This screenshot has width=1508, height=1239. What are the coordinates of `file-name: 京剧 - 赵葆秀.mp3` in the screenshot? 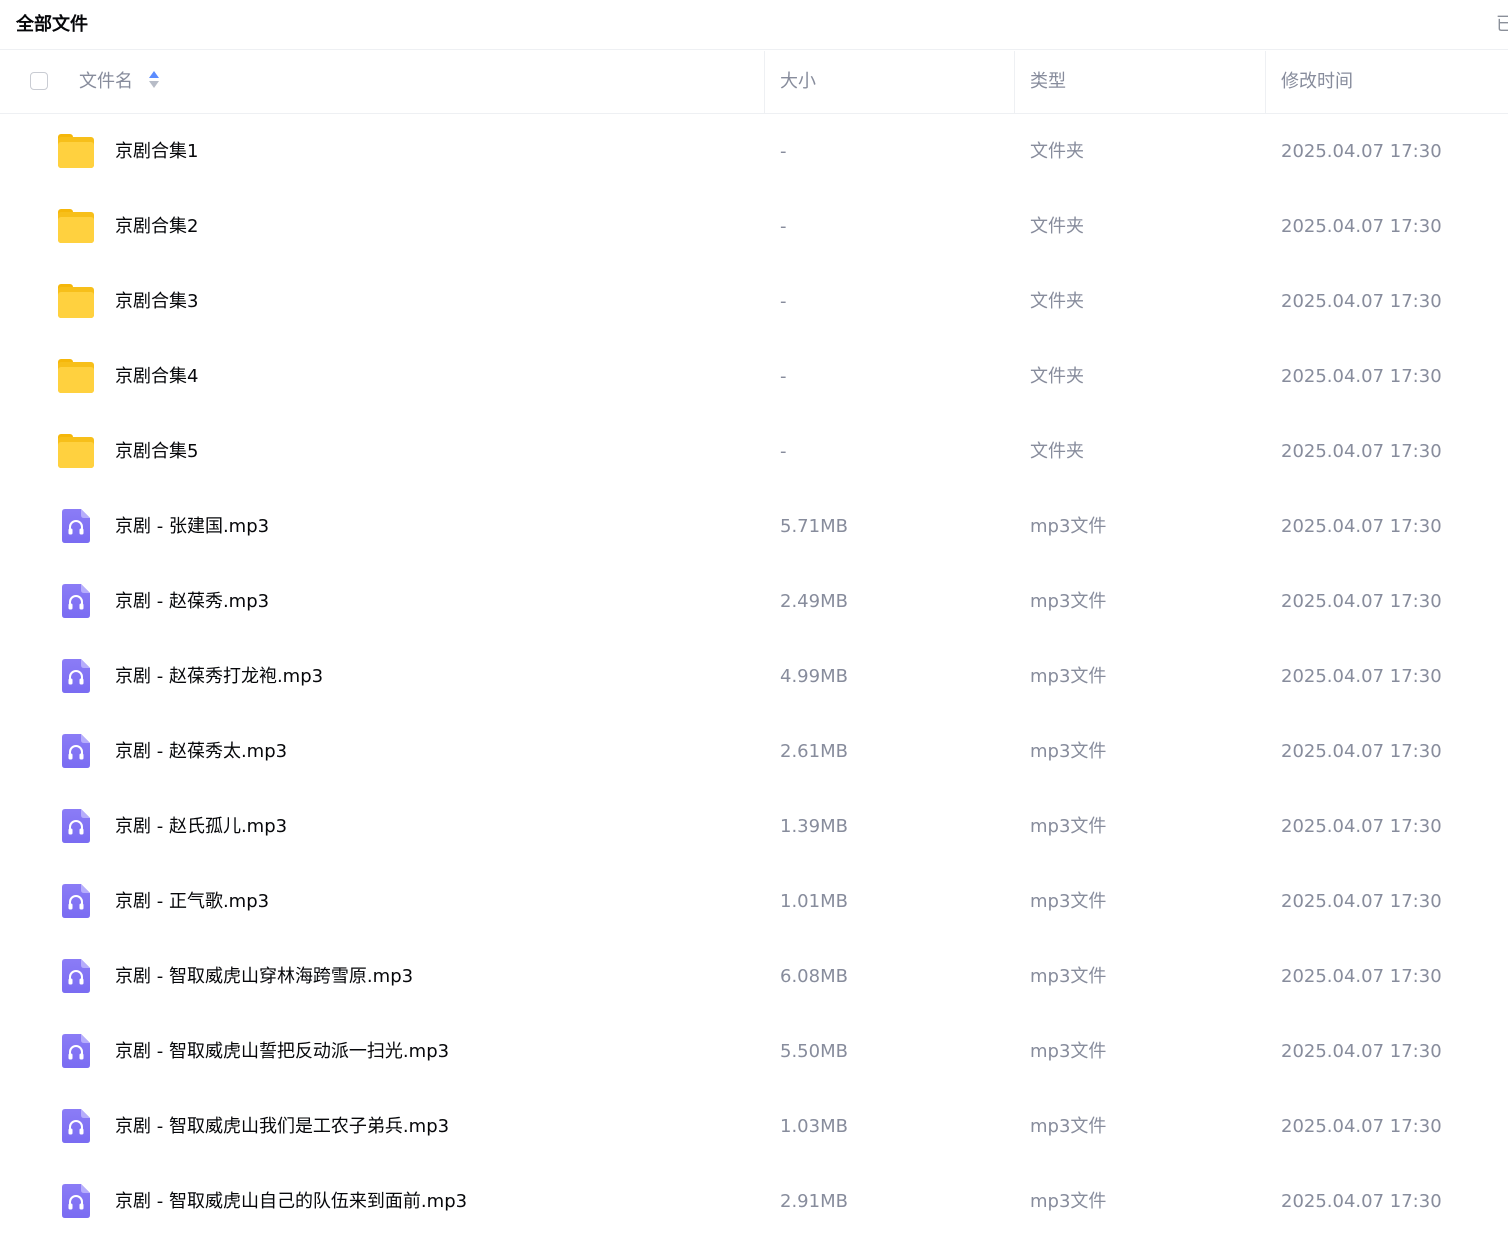 It's located at (192, 601).